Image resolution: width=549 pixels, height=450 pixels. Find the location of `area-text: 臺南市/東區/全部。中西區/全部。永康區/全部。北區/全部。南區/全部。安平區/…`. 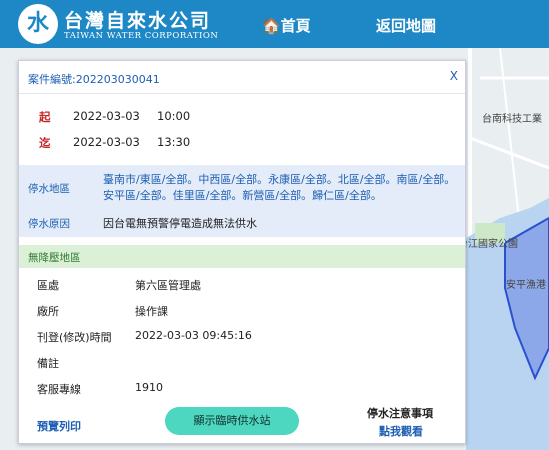

area-text: 臺南市/東區/全部。中西區/全部。永康區/全部。北區/全部。南區/全部。安平區/… is located at coordinates (279, 187).